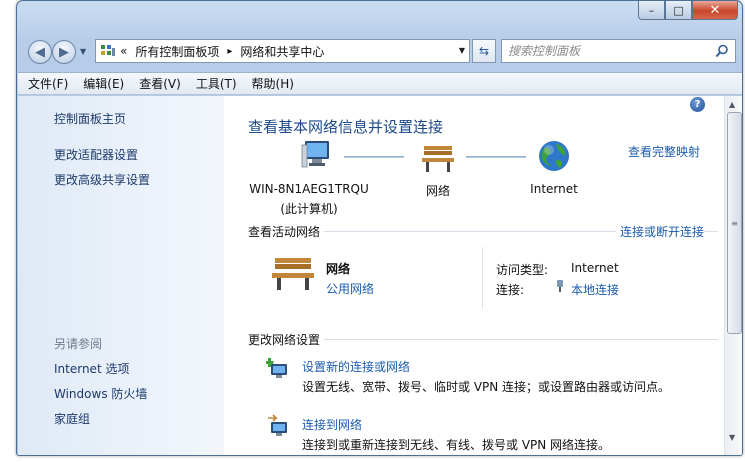 The width and height of the screenshot is (745, 462). Describe the element at coordinates (456, 445) in the screenshot. I see `connect-to-network-desc: 连接到或重新连接到无线、有线、拨号或 VPN 网络连接。` at that location.